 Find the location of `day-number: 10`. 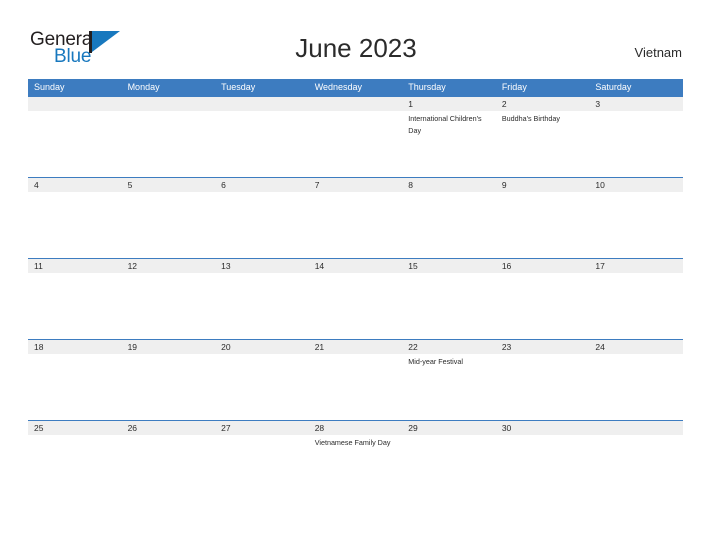

day-number: 10 is located at coordinates (636, 185).